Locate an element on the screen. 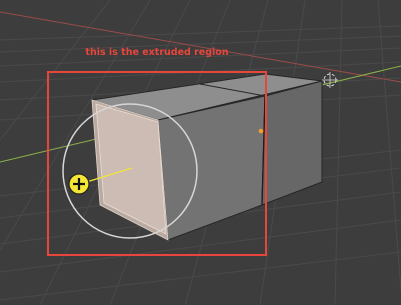 The height and width of the screenshot is (305, 401). annotation-label: this is the extruded region is located at coordinates (157, 52).